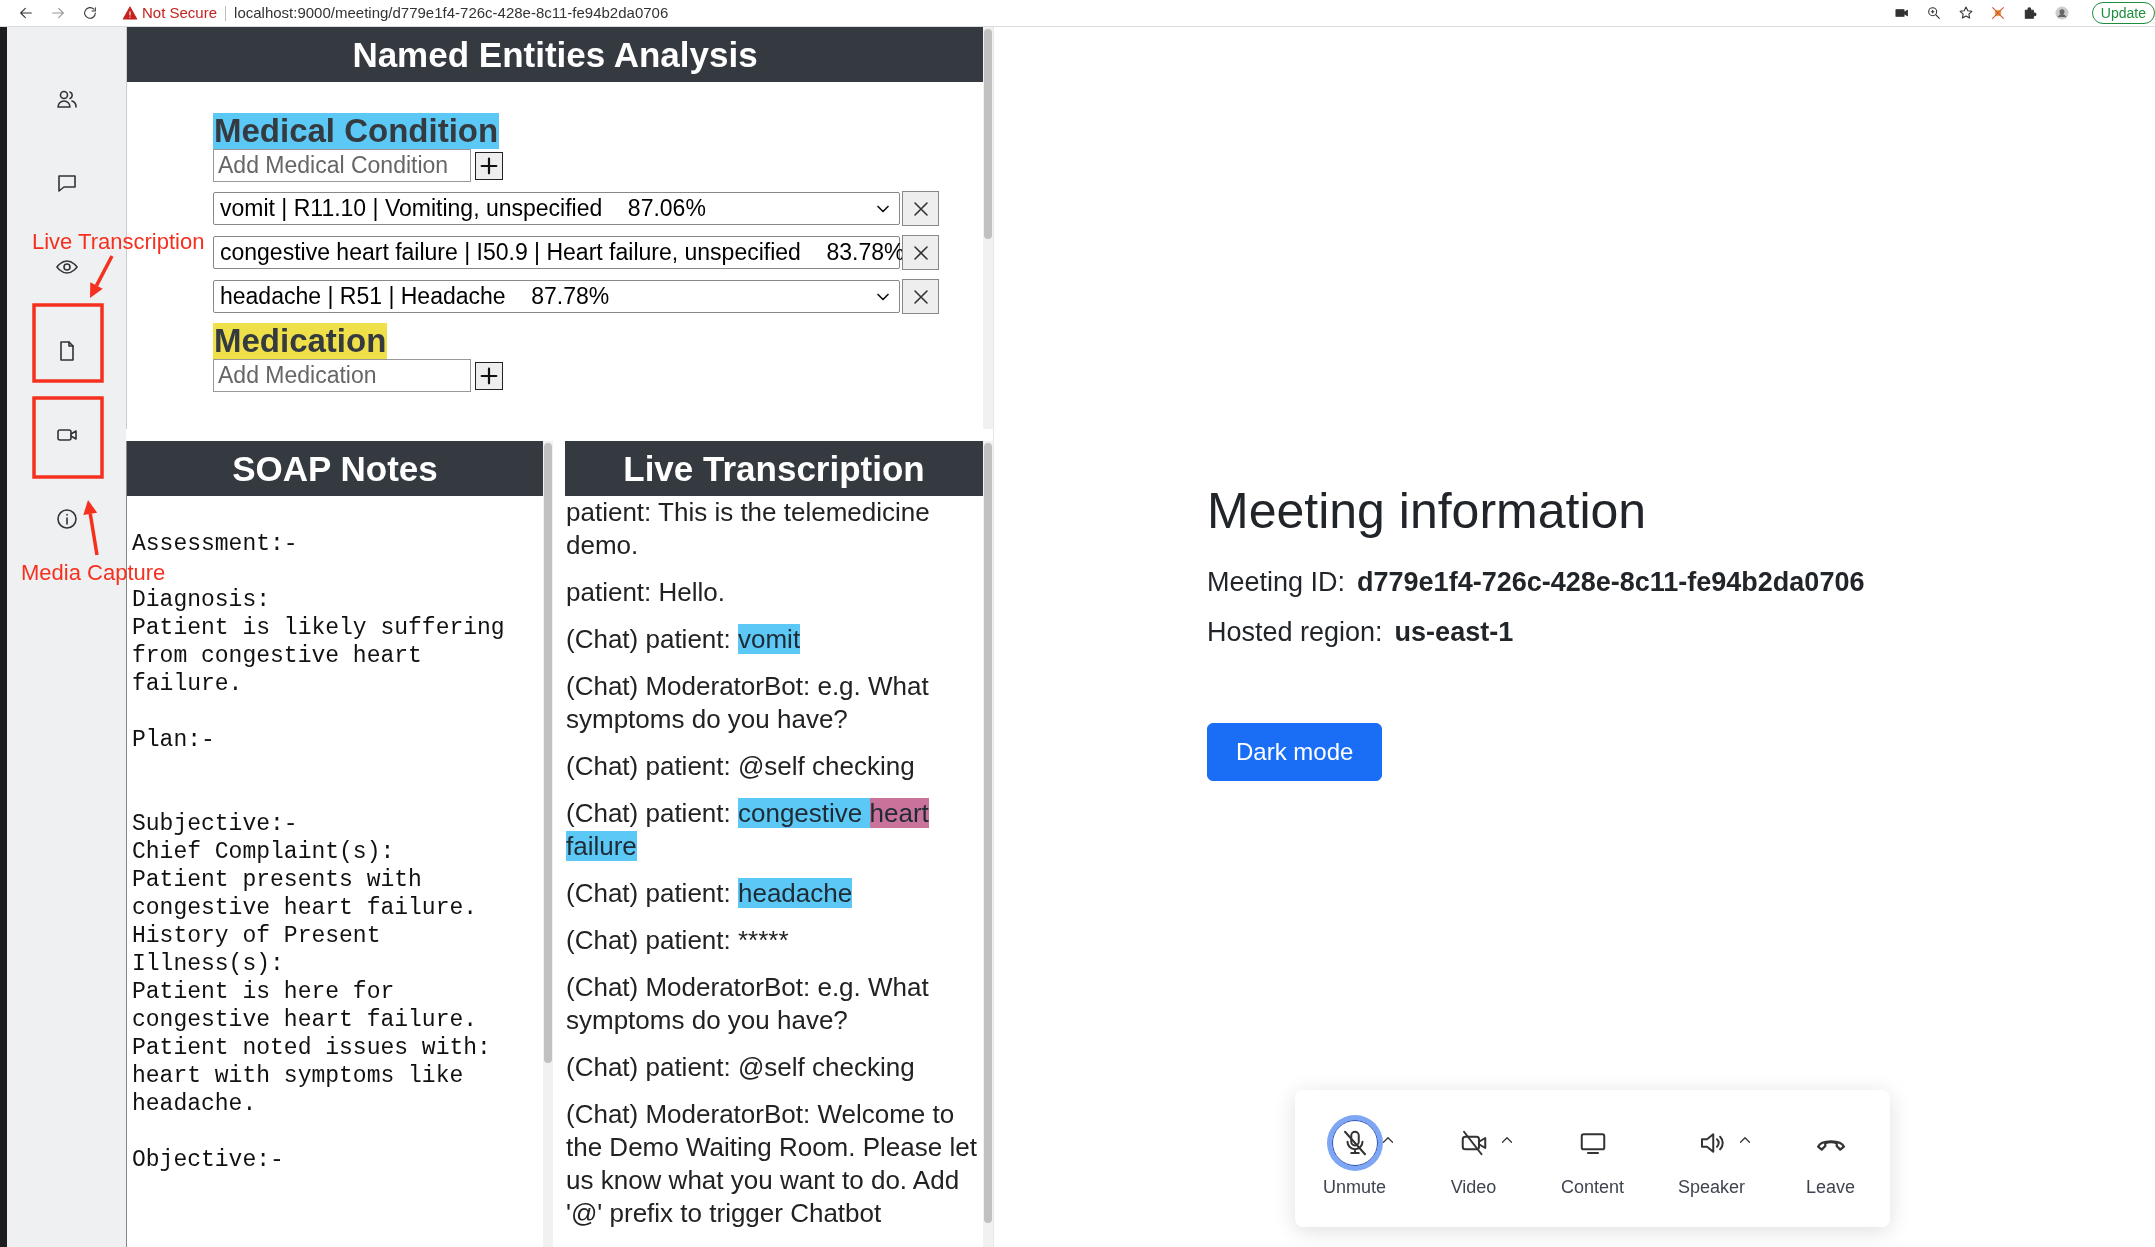  What do you see at coordinates (1427, 511) in the screenshot?
I see `meeting-title: Meeting information` at bounding box center [1427, 511].